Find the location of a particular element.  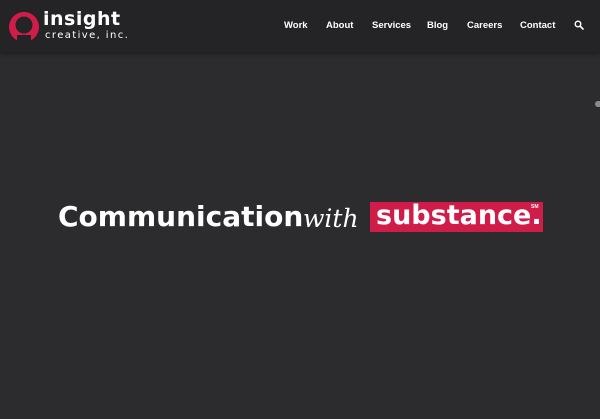

headline-highlight-box: substance. SM is located at coordinates (456, 216).